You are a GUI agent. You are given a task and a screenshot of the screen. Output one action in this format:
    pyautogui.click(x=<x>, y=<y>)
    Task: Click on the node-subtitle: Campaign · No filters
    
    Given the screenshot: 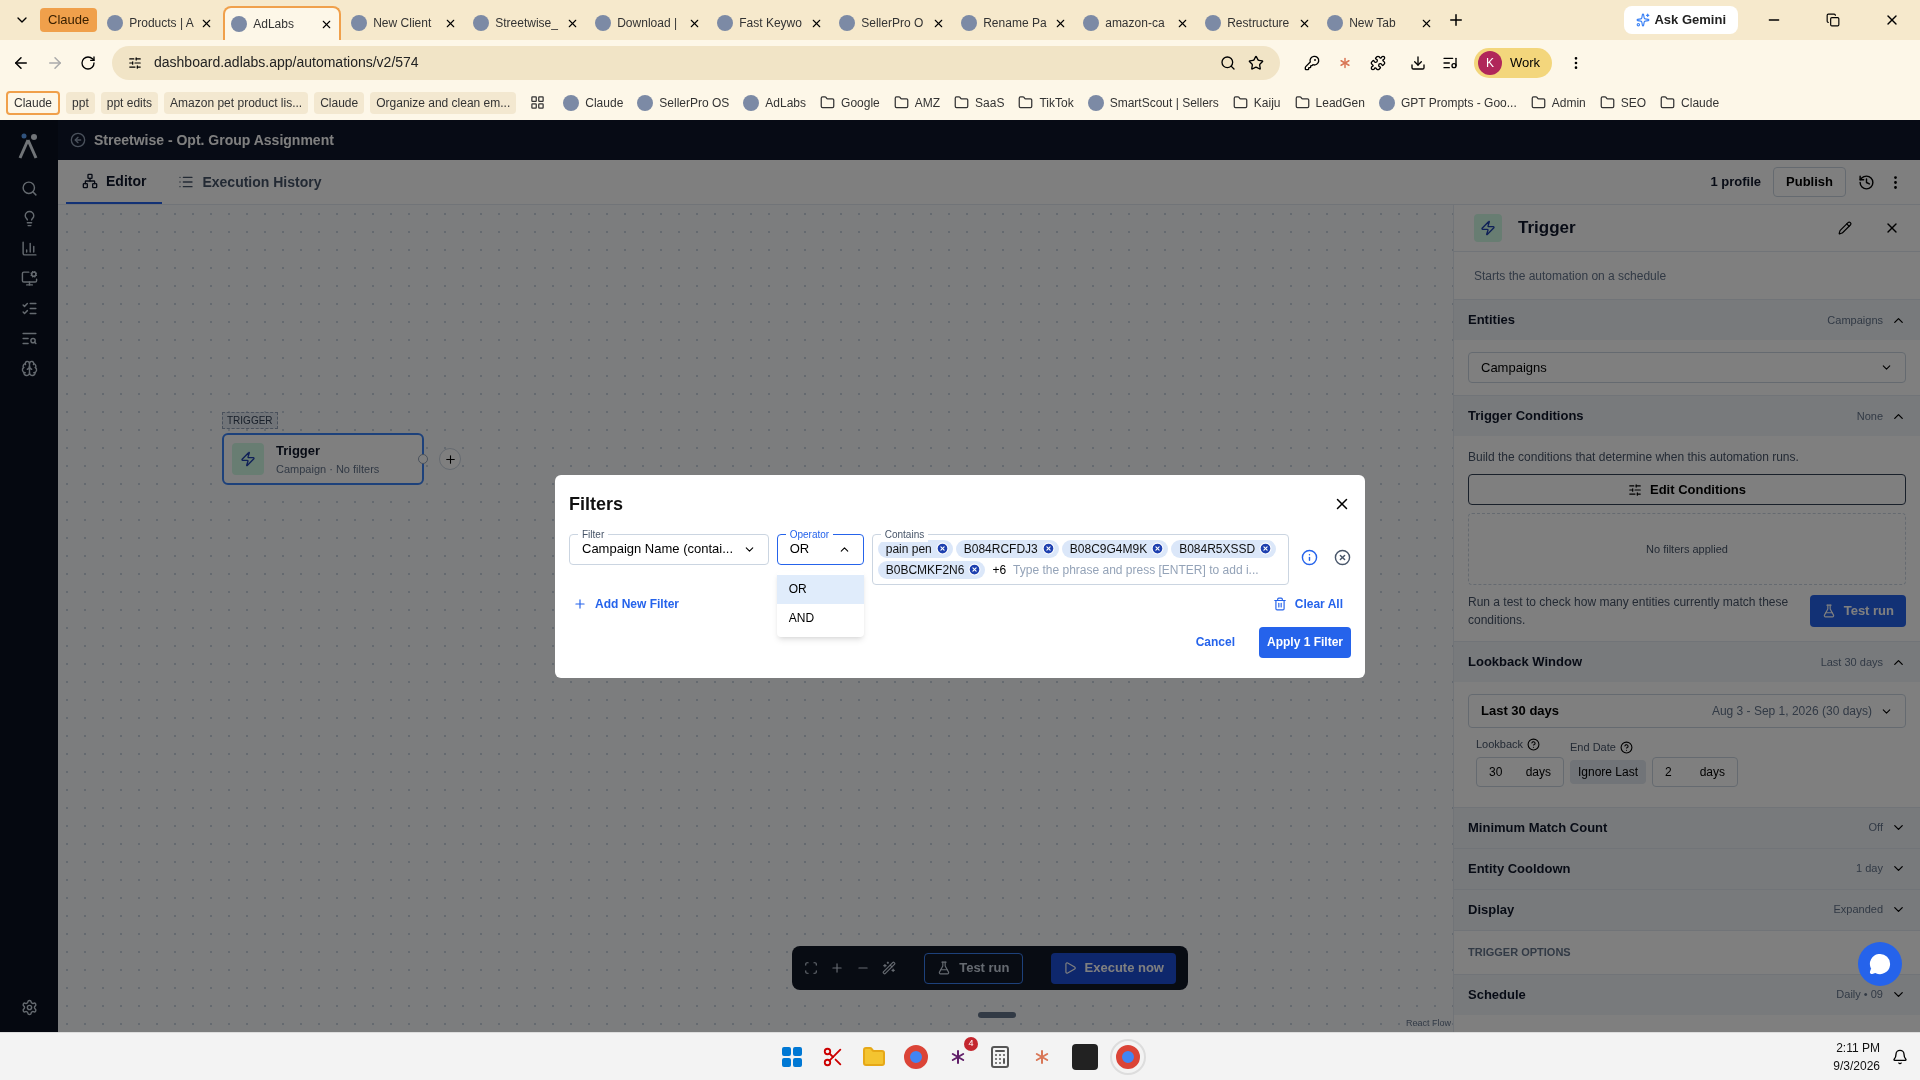 What is the action you would take?
    pyautogui.click(x=328, y=469)
    